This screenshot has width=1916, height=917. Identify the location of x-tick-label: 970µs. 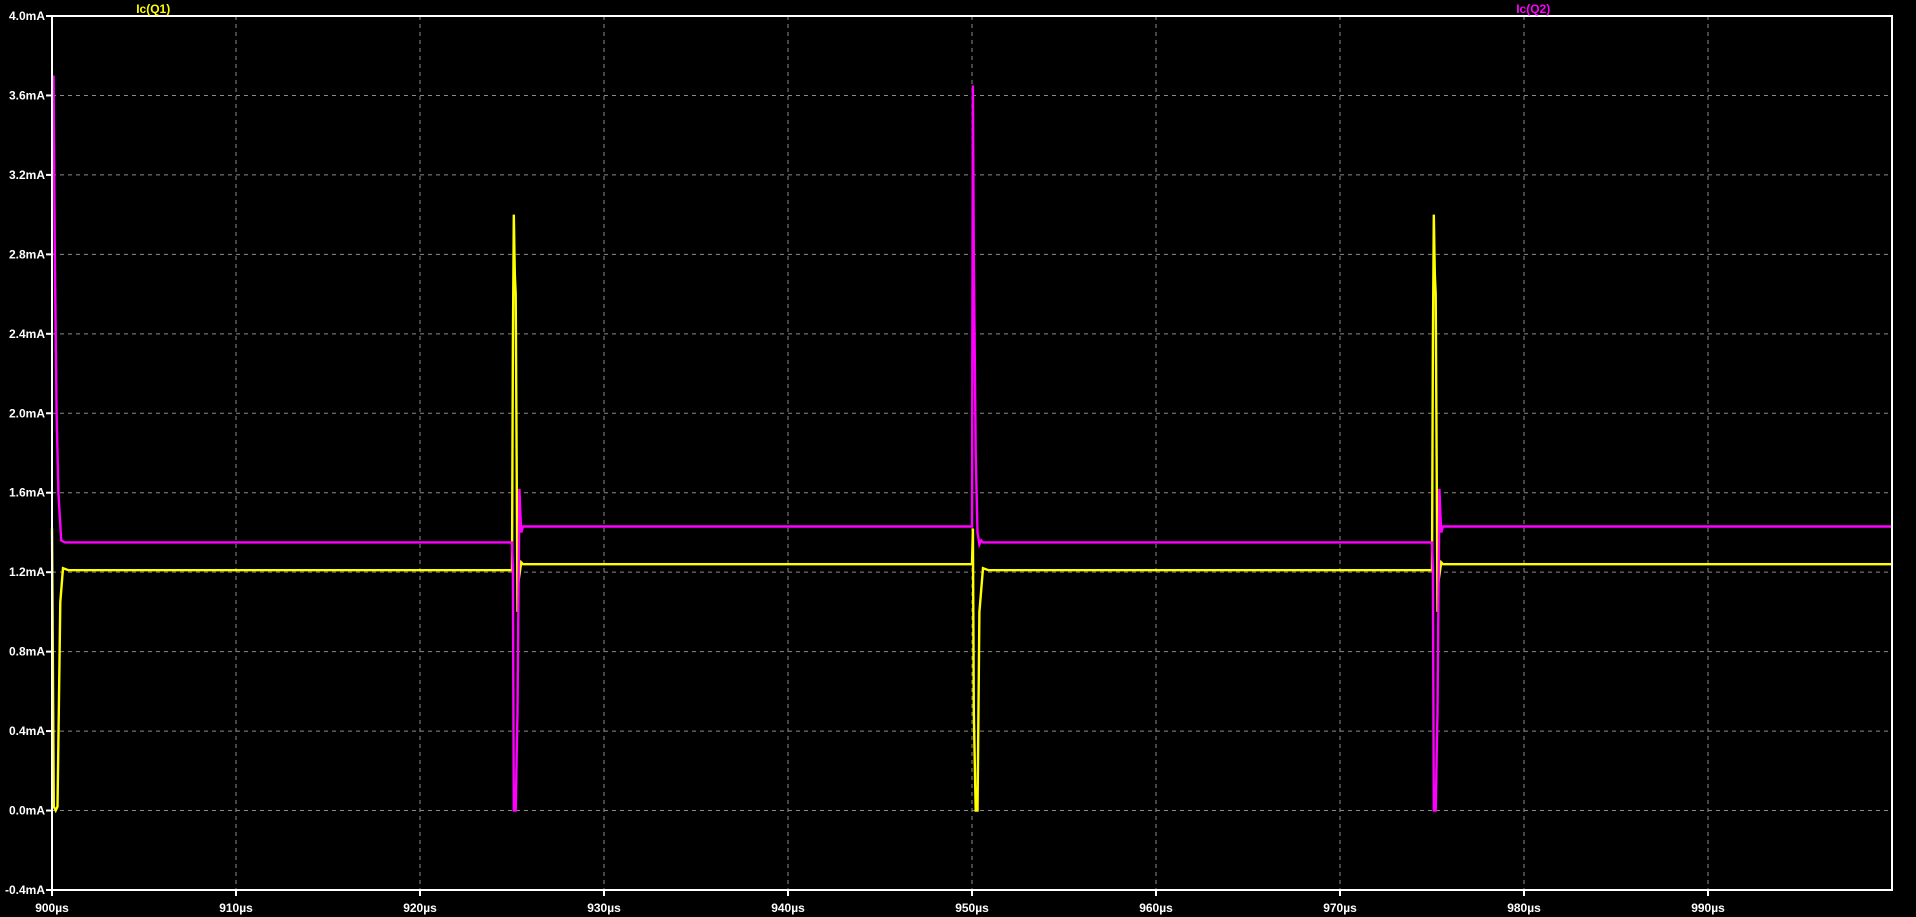
(1340, 908).